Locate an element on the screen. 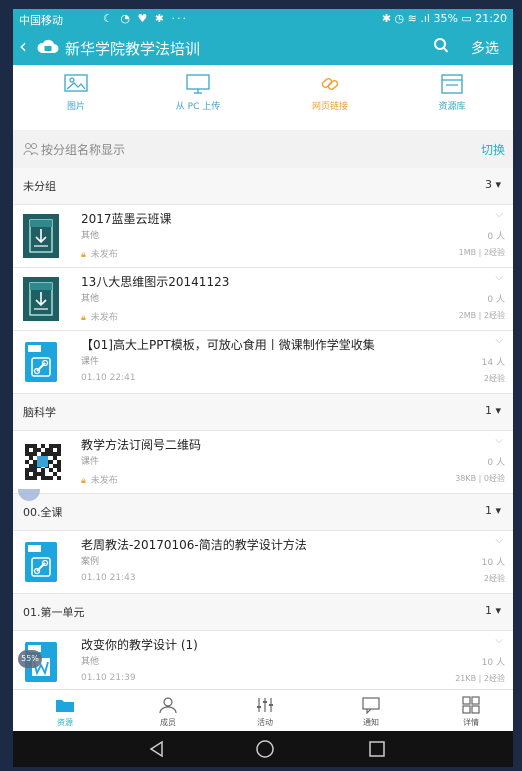  nav-label: 详情 is located at coordinates (471, 722).